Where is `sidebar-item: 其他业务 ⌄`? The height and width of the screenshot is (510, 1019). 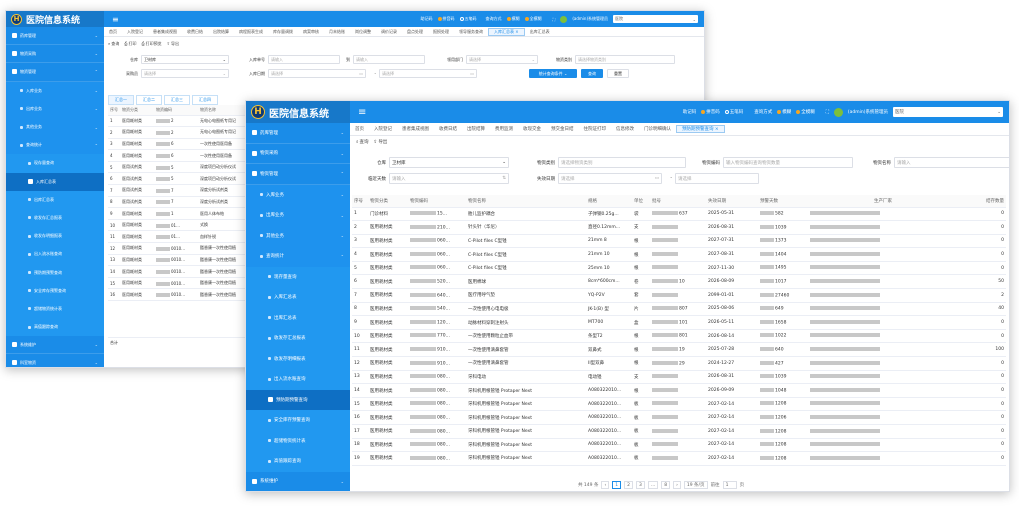 sidebar-item: 其他业务 ⌄ is located at coordinates (298, 235).